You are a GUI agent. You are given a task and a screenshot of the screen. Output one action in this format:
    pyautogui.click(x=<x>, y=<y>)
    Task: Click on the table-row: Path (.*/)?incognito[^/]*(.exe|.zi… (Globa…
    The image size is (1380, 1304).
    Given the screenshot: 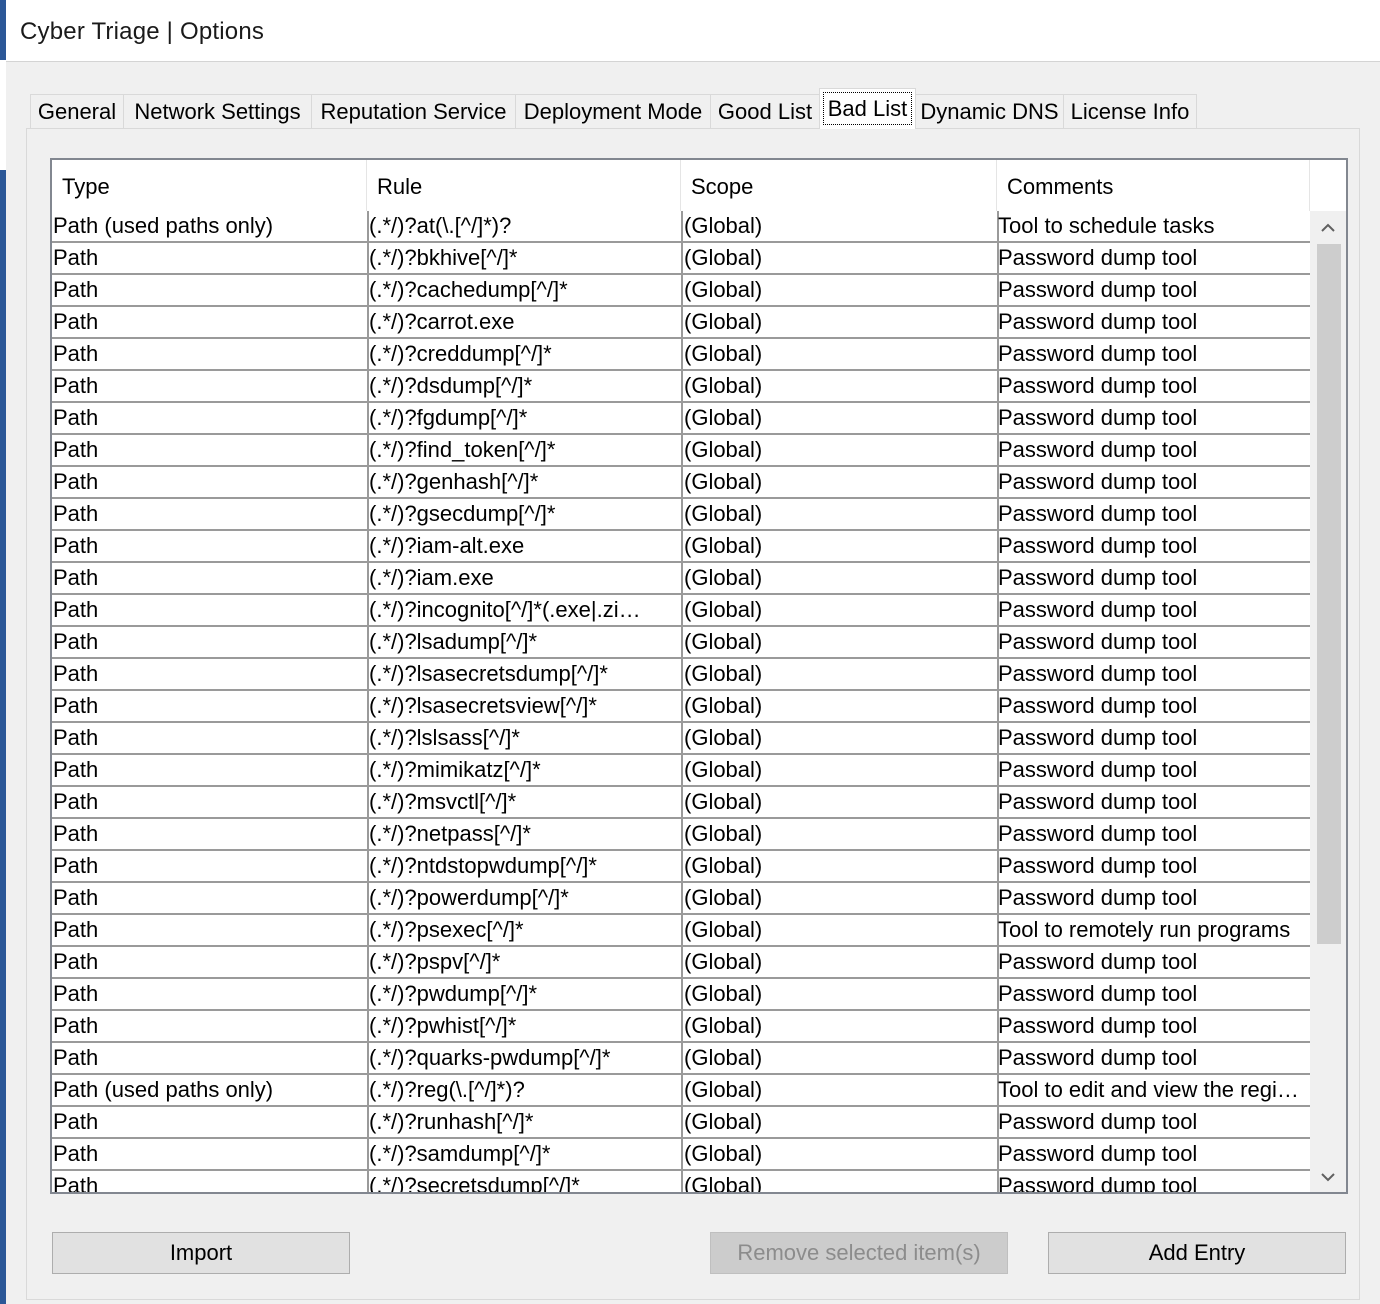 What is the action you would take?
    pyautogui.click(x=682, y=611)
    